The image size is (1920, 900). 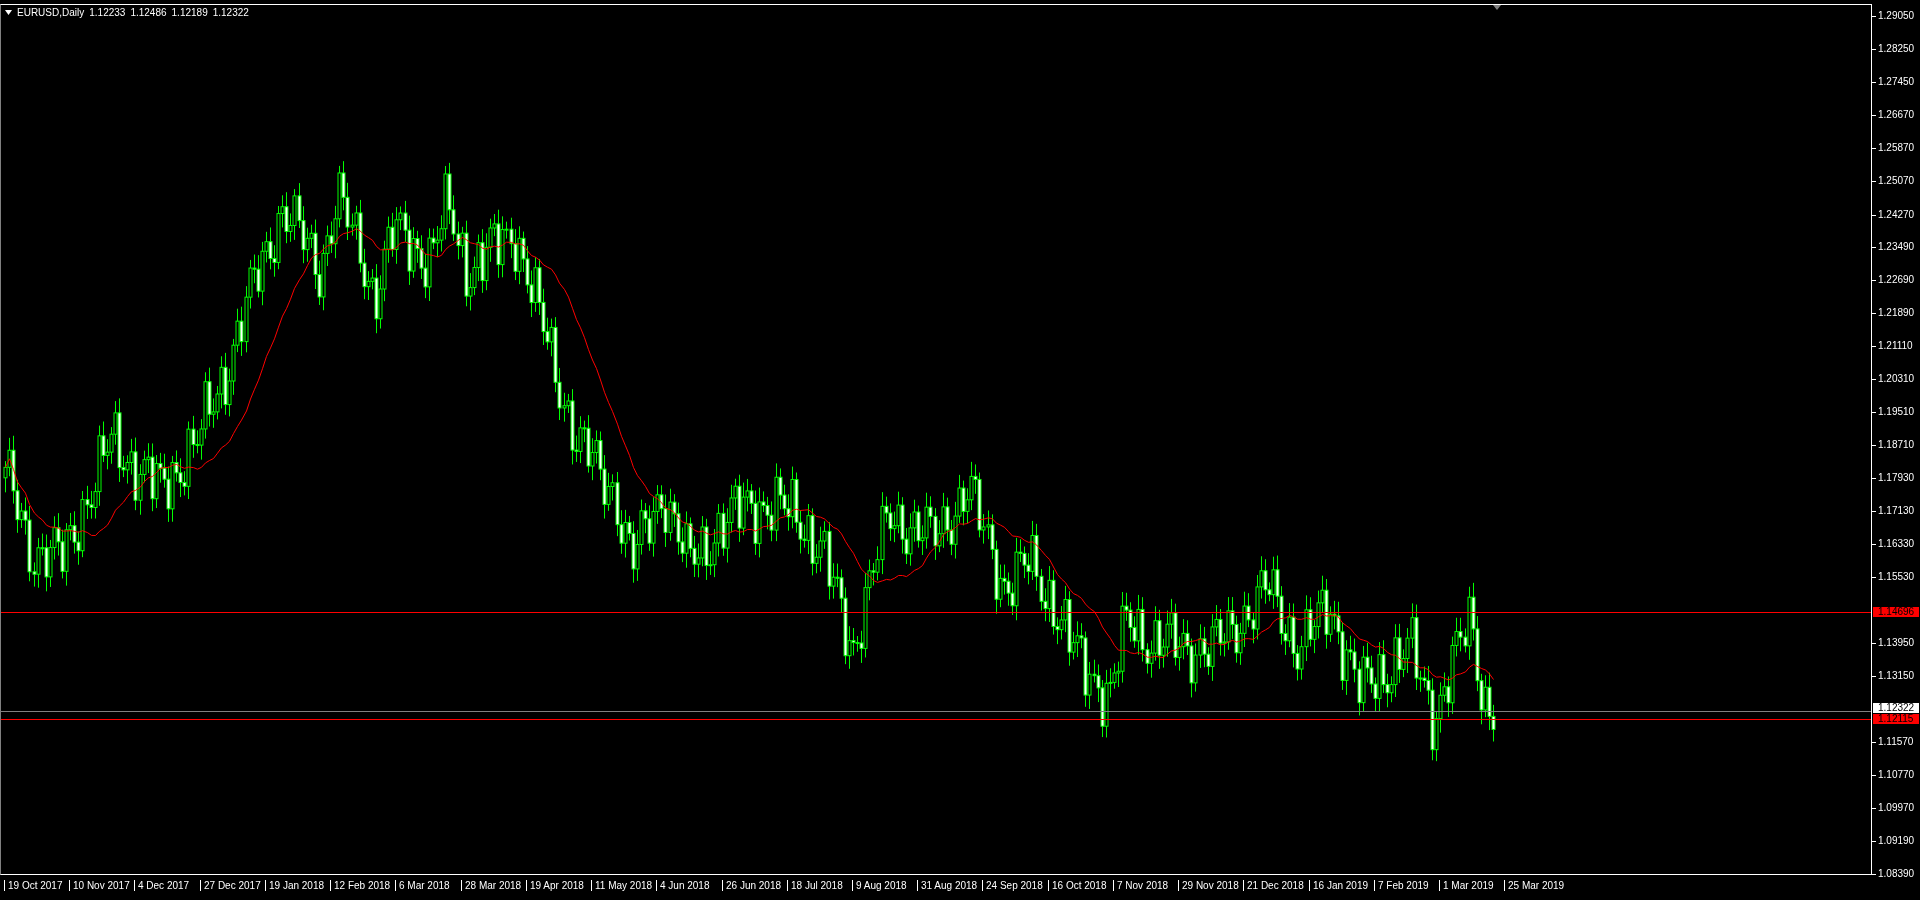 What do you see at coordinates (1141, 885) in the screenshot?
I see `time-axis-label: 7 Nov 2018` at bounding box center [1141, 885].